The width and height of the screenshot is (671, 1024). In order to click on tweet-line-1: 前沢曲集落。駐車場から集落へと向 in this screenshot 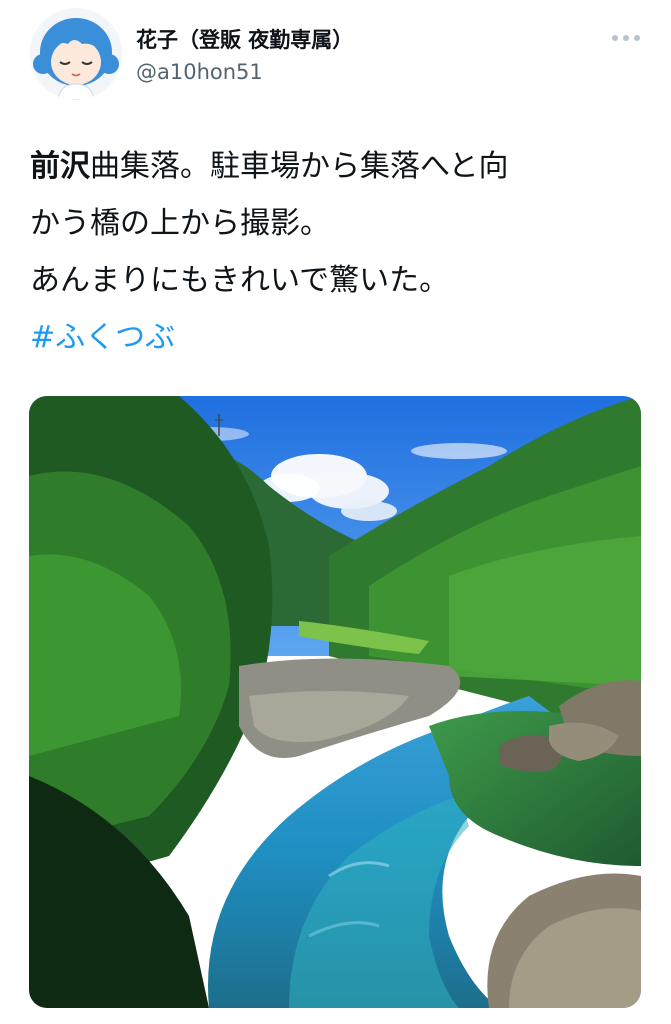, I will do `click(340, 166)`.